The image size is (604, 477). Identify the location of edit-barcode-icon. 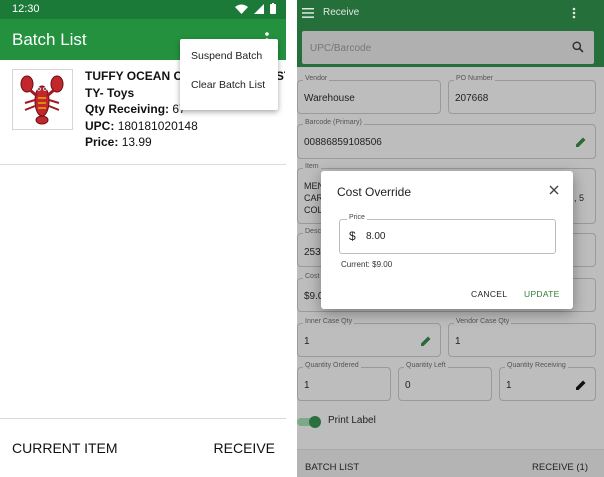
(581, 142).